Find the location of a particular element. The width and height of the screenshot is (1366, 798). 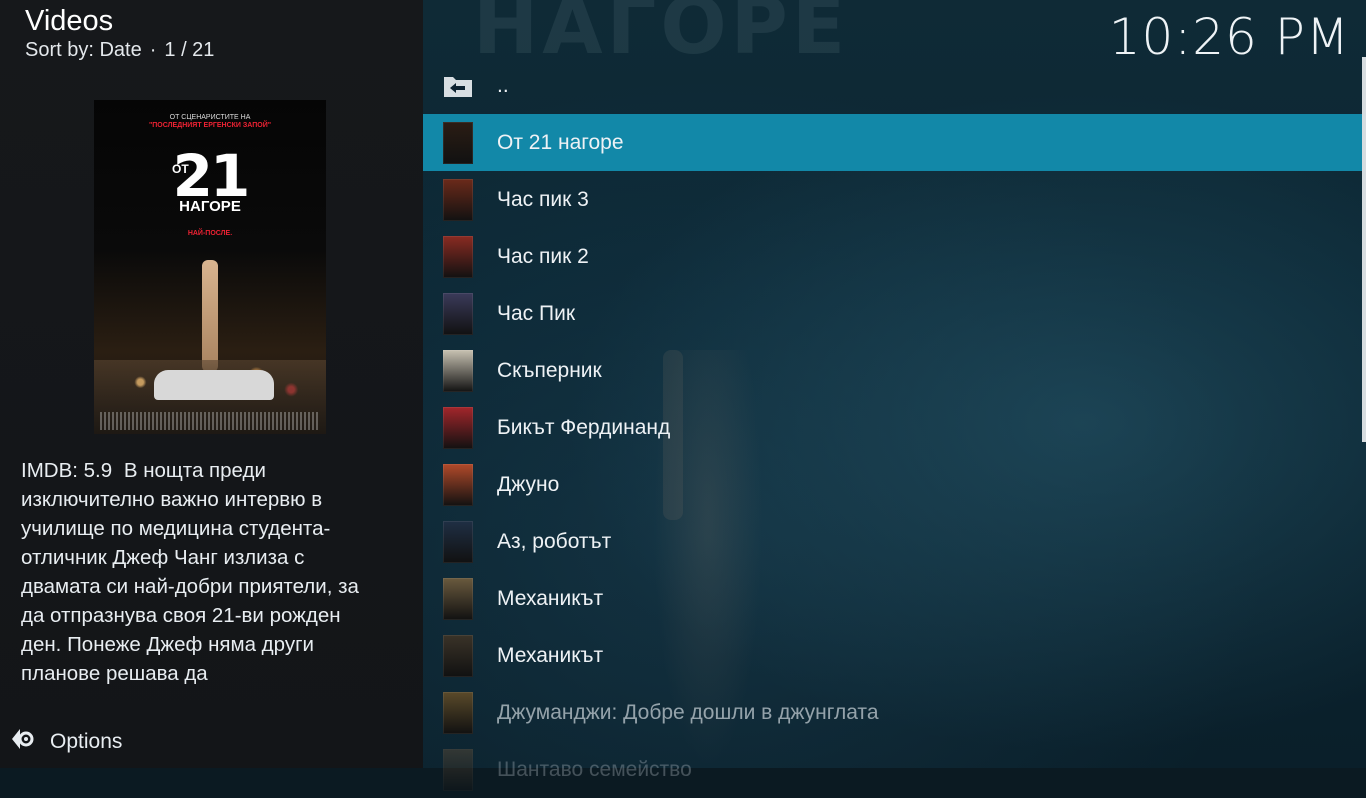

list-item: Джуманджи: Добре дошли в джунглата is located at coordinates (892, 712).